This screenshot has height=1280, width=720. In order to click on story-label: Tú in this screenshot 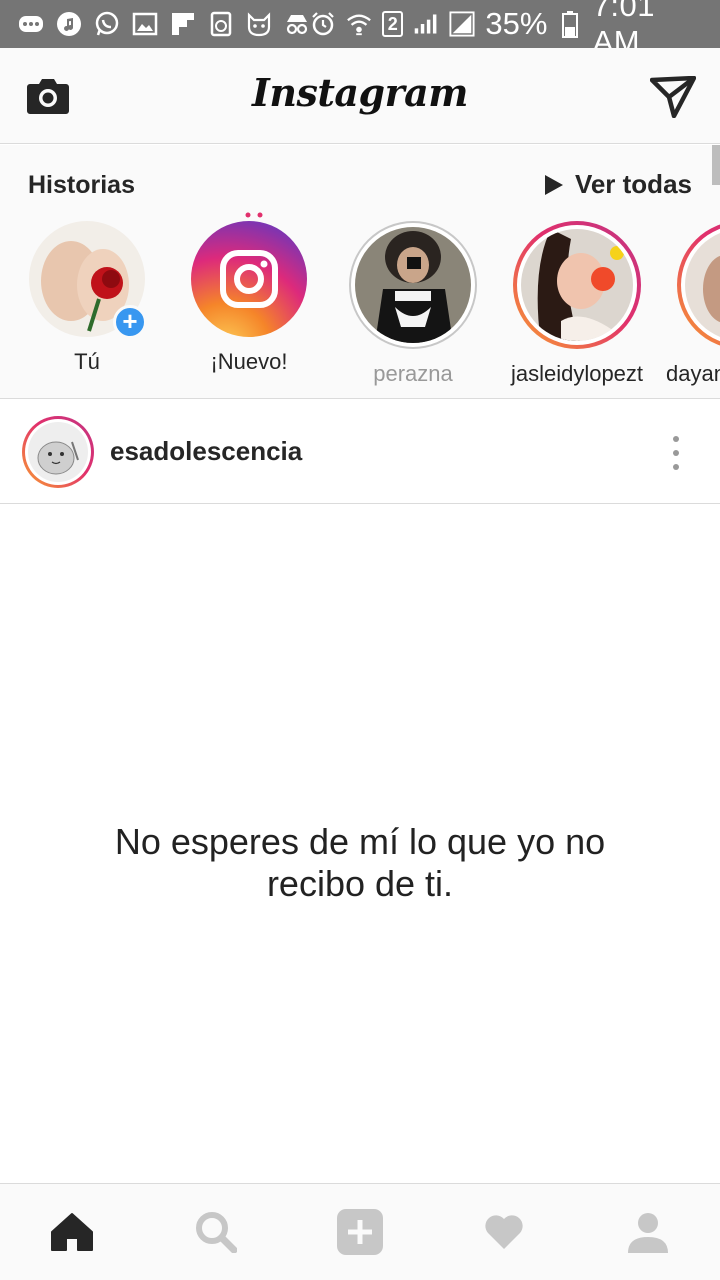, I will do `click(87, 361)`.